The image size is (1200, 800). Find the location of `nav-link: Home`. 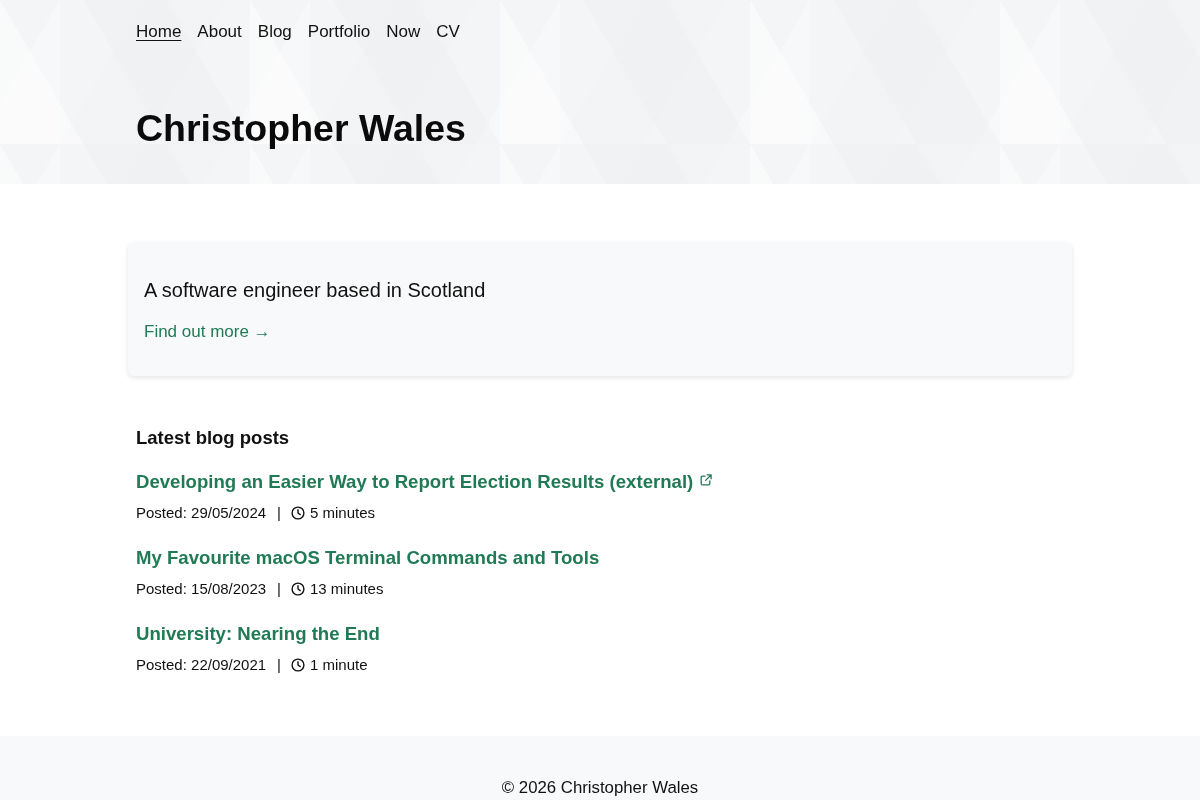

nav-link: Home is located at coordinates (159, 32).